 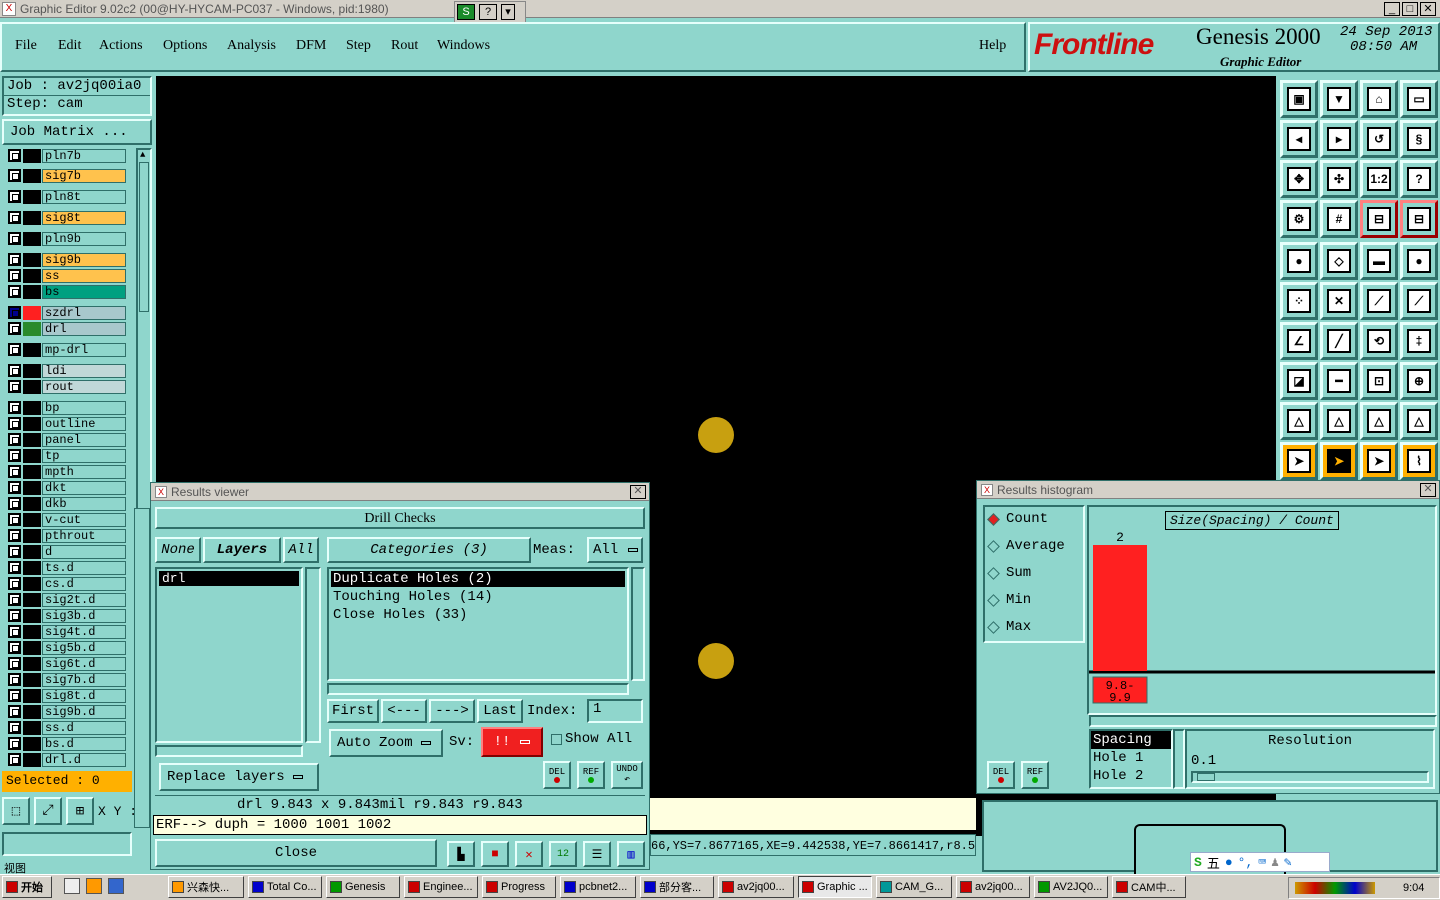 What do you see at coordinates (1198, 862) in the screenshot?
I see `ime-s-icon: S` at bounding box center [1198, 862].